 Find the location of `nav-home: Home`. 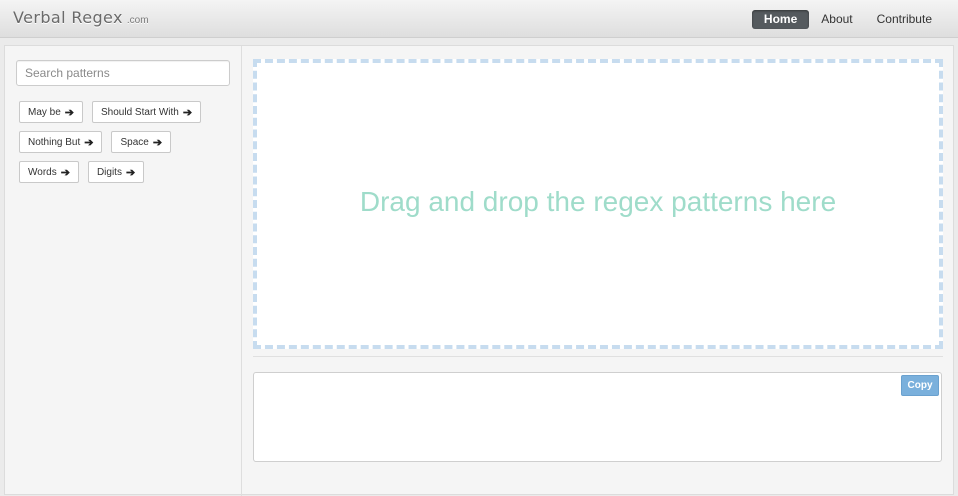

nav-home: Home is located at coordinates (780, 19).